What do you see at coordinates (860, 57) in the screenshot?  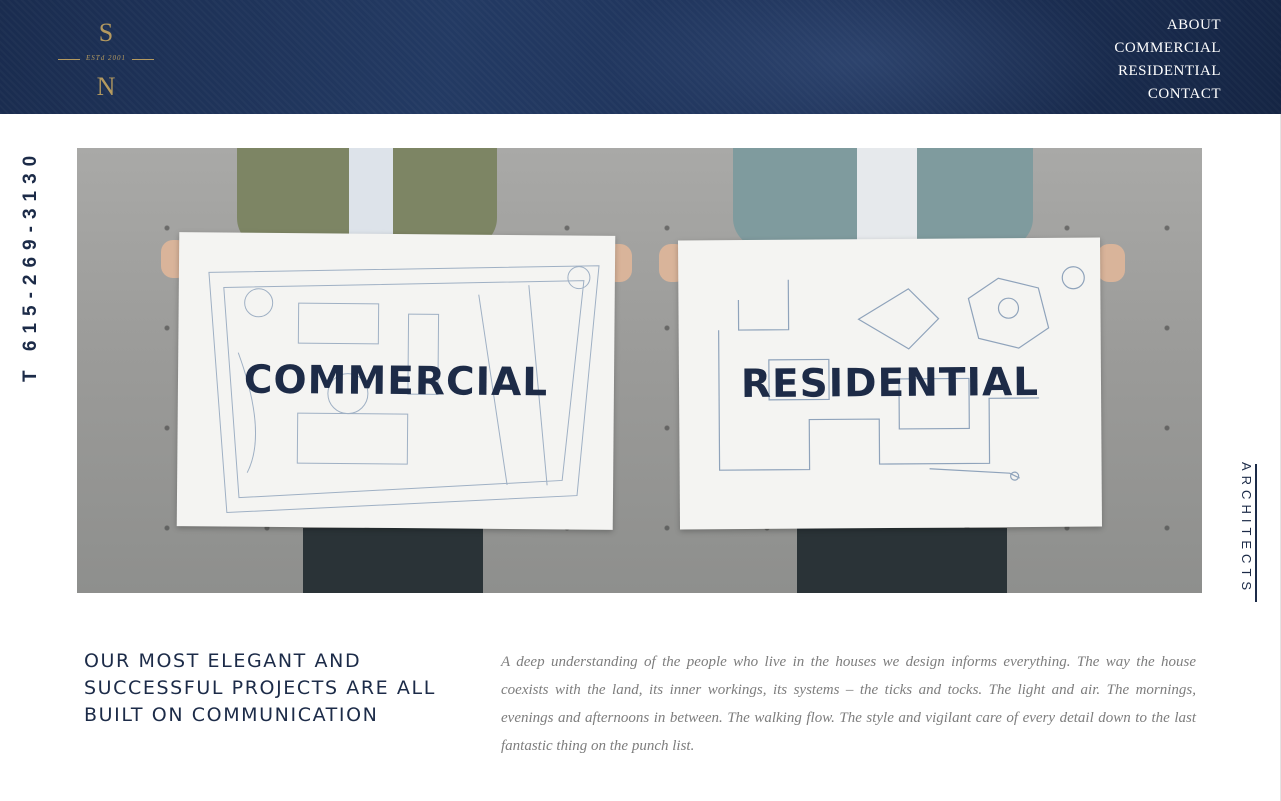 I see `header-texture` at bounding box center [860, 57].